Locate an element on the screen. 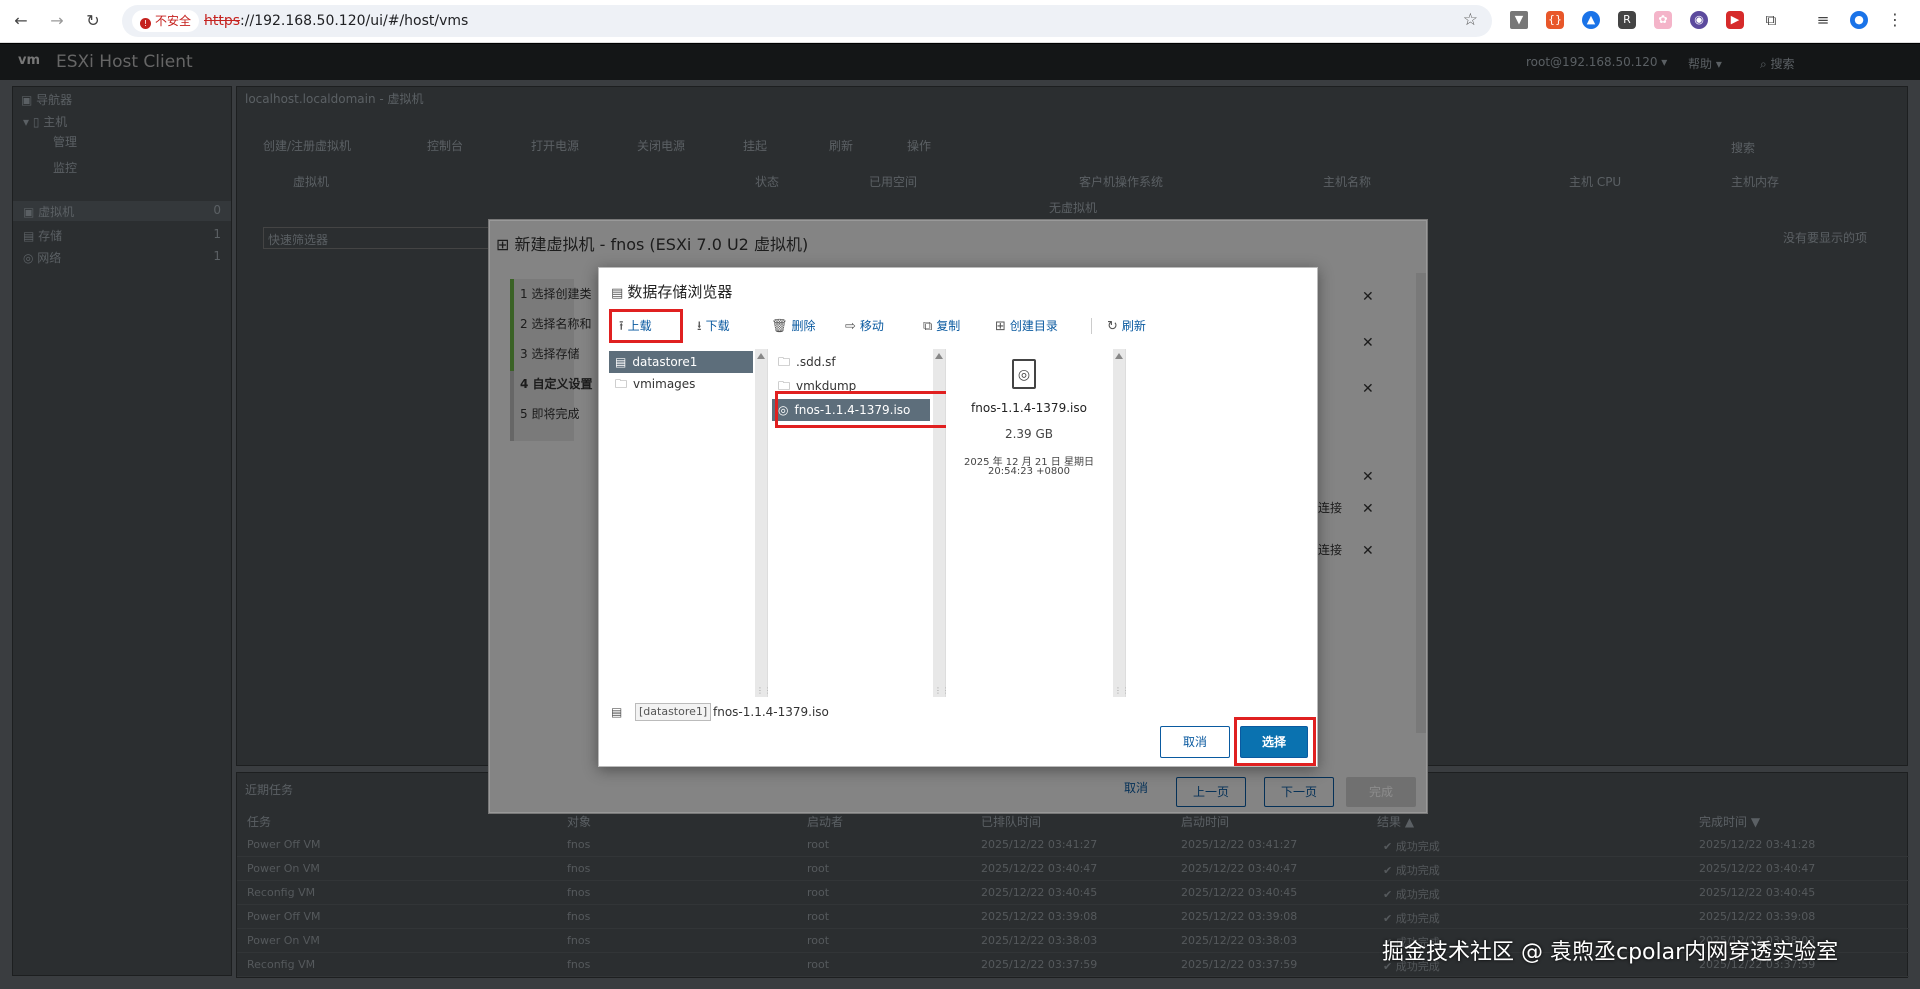 The image size is (1920, 989). url-text: https://192.168.50.120/ui/#/host/vms is located at coordinates (336, 21).